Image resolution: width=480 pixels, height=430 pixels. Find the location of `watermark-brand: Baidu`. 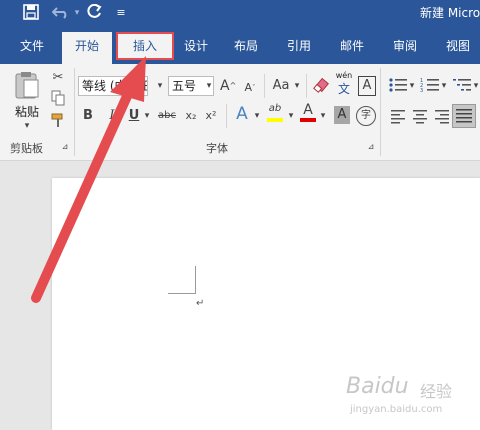

watermark-brand: Baidu is located at coordinates (377, 386).